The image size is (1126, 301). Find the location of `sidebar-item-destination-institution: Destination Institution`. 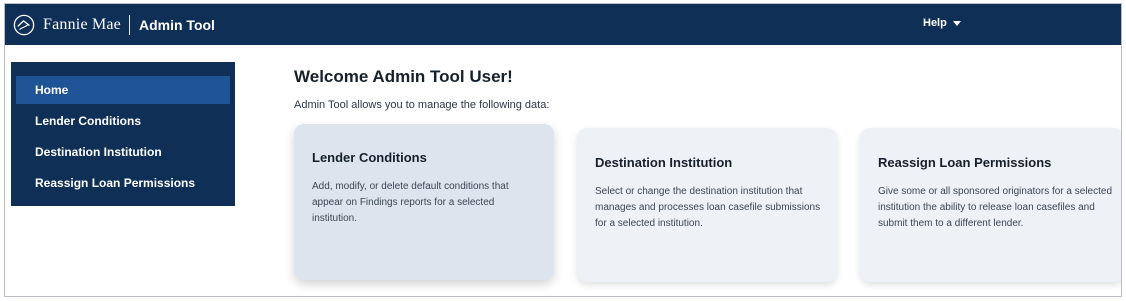

sidebar-item-destination-institution: Destination Institution is located at coordinates (123, 152).